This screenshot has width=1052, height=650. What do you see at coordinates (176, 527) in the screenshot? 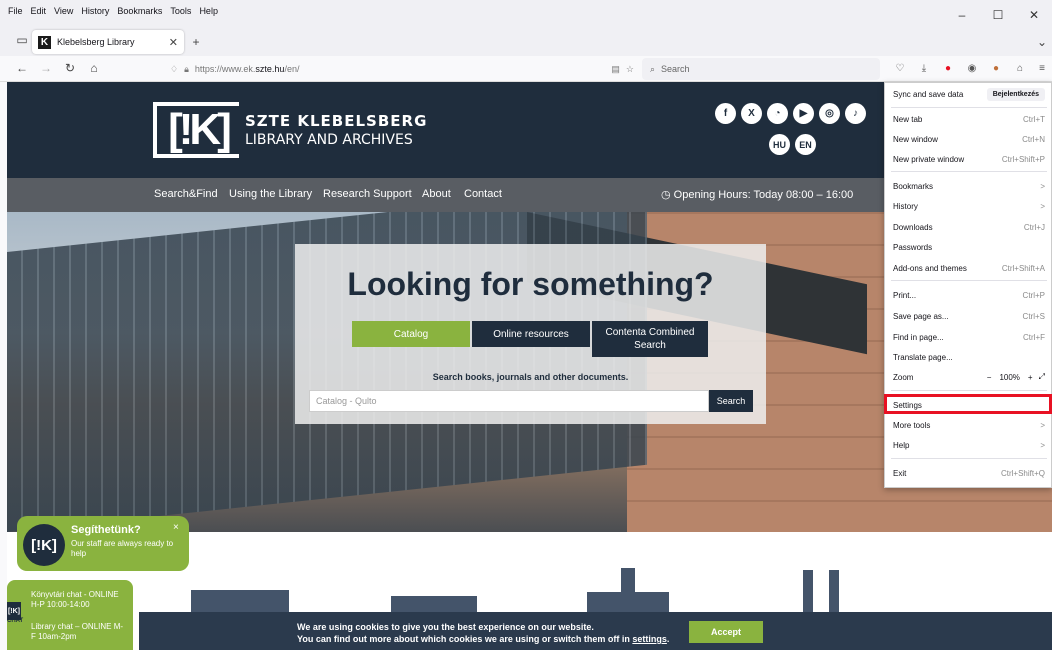
I see `chat-close-icon: ×` at bounding box center [176, 527].